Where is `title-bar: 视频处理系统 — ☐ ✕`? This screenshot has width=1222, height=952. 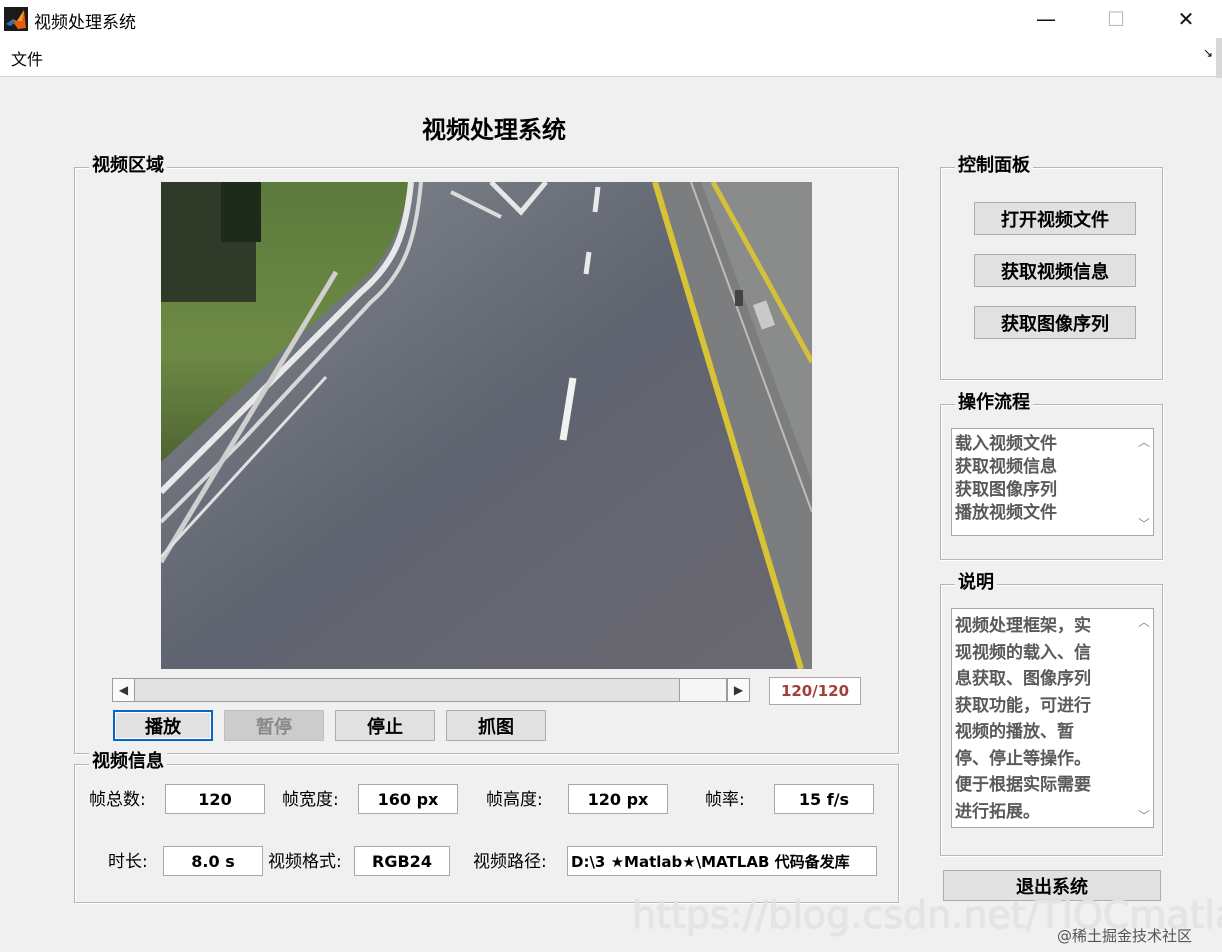 title-bar: 视频处理系统 — ☐ ✕ is located at coordinates (611, 19).